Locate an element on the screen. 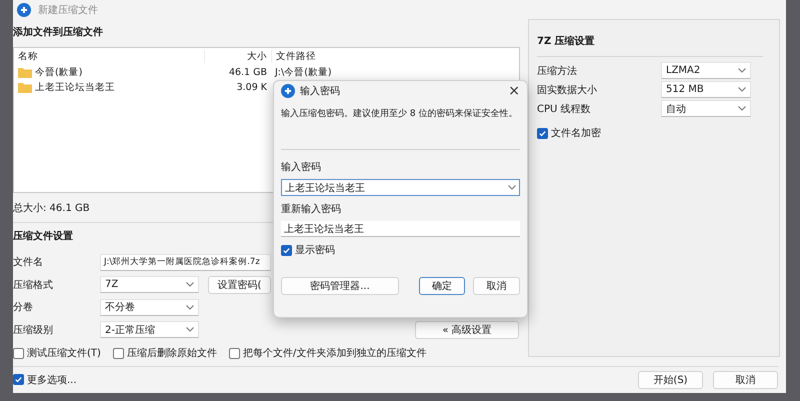 Image resolution: width=800 pixels, height=401 pixels. button: « 高级设置 is located at coordinates (467, 329).